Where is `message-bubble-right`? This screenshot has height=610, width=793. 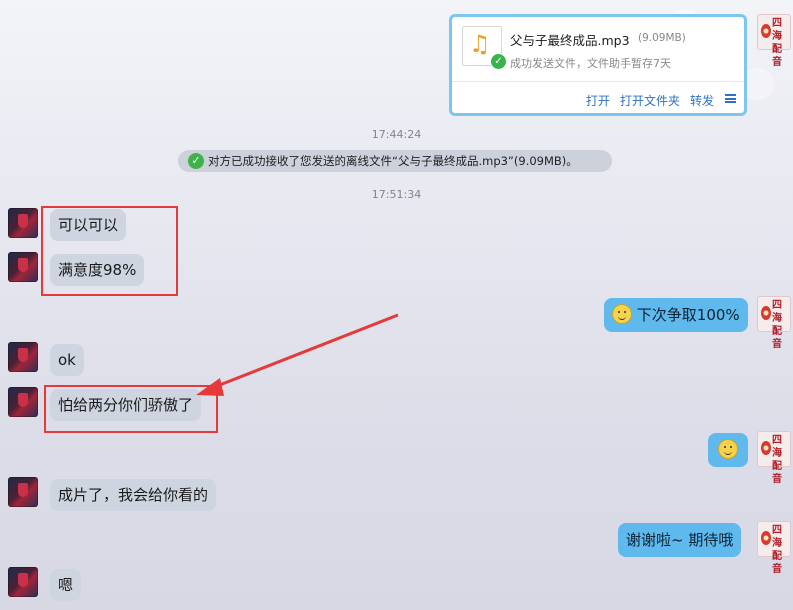
message-bubble-right is located at coordinates (728, 450).